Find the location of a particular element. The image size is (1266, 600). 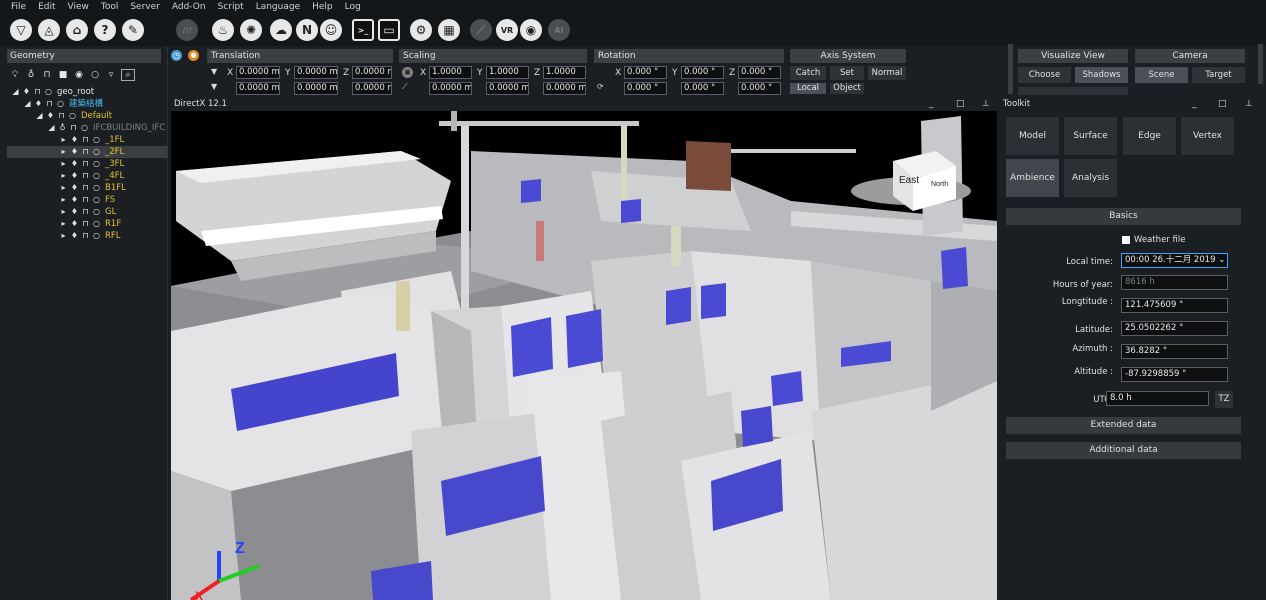

menu-edit: Edit is located at coordinates (46, 7).